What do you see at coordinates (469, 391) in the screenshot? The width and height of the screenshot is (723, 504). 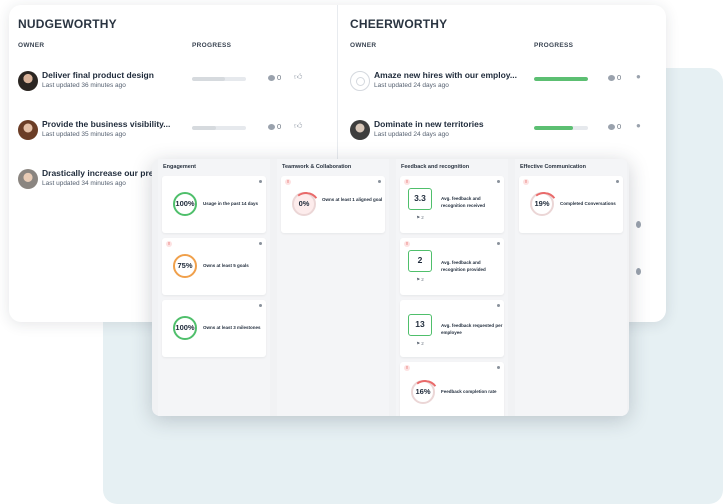 I see `metric-label: Feedback completion rate` at bounding box center [469, 391].